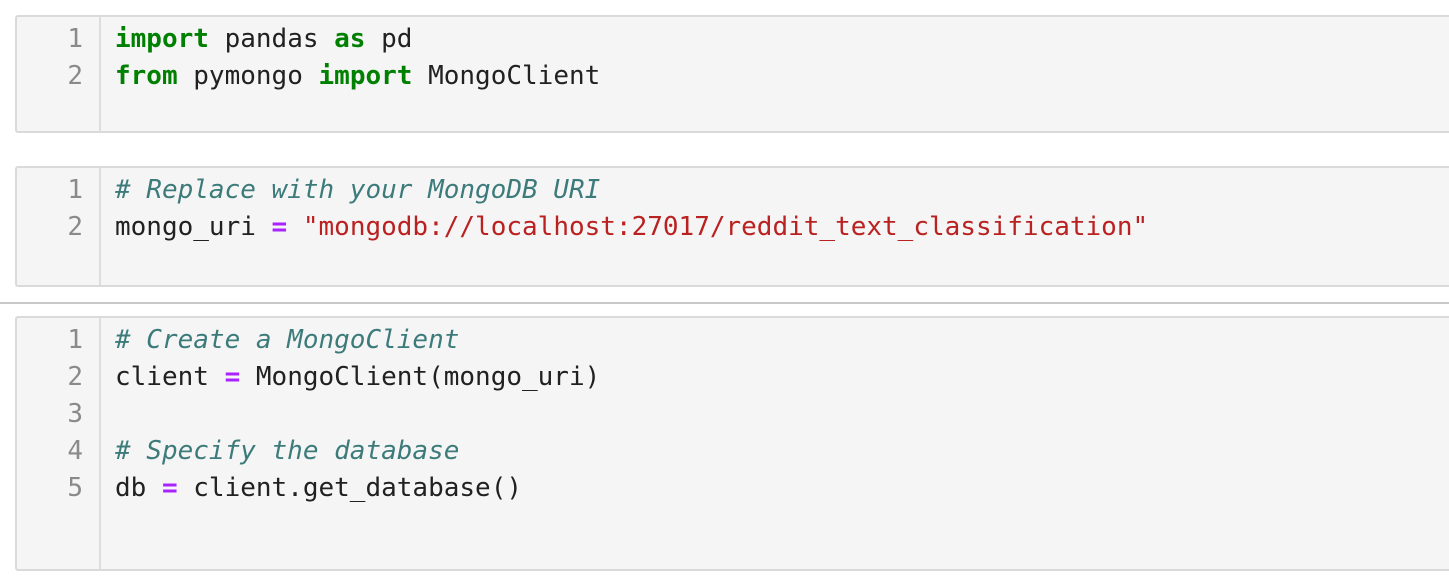 Image resolution: width=1449 pixels, height=583 pixels. I want to click on code-token: db, so click(138, 488).